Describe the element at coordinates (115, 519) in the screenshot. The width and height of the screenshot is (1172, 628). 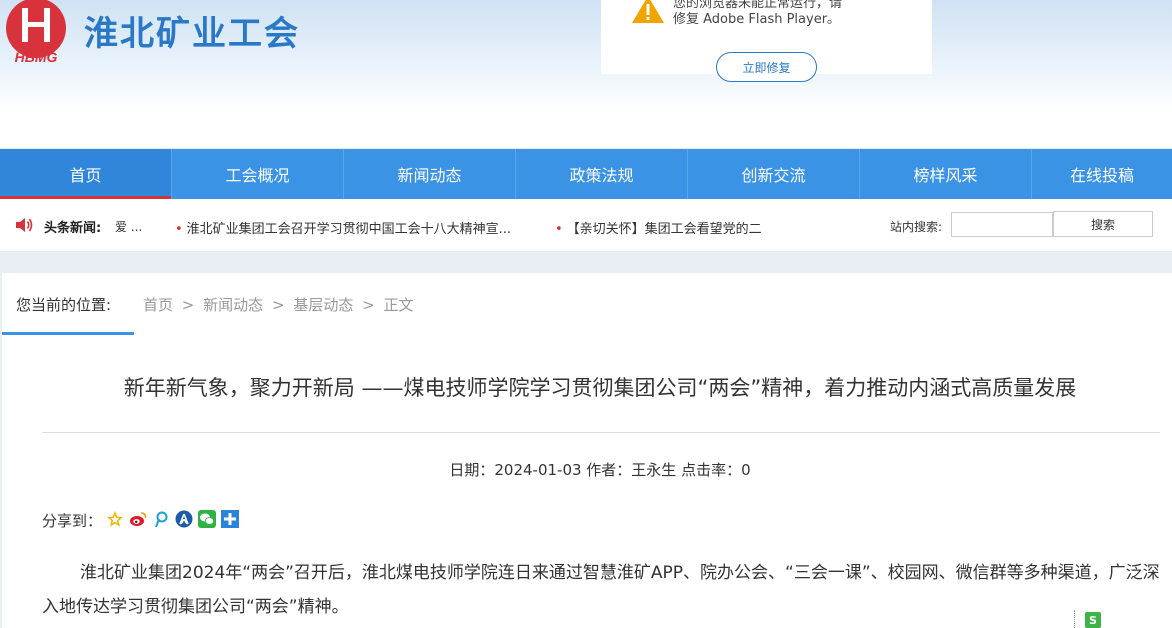
I see `qzone-icon` at that location.